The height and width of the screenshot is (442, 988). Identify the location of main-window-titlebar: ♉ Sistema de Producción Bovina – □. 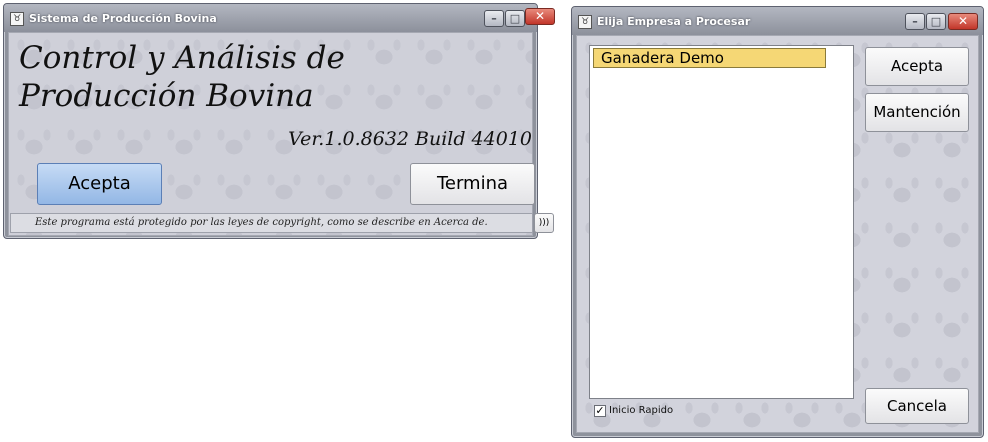
(270, 18).